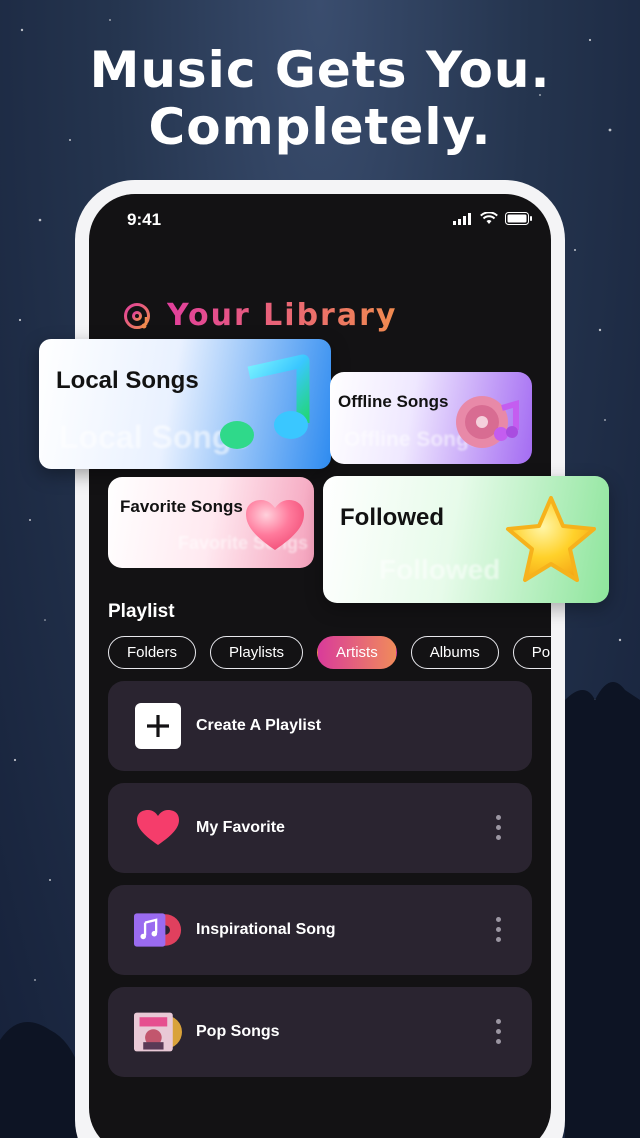  What do you see at coordinates (238, 1031) in the screenshot?
I see `row-label: Pop Songs` at bounding box center [238, 1031].